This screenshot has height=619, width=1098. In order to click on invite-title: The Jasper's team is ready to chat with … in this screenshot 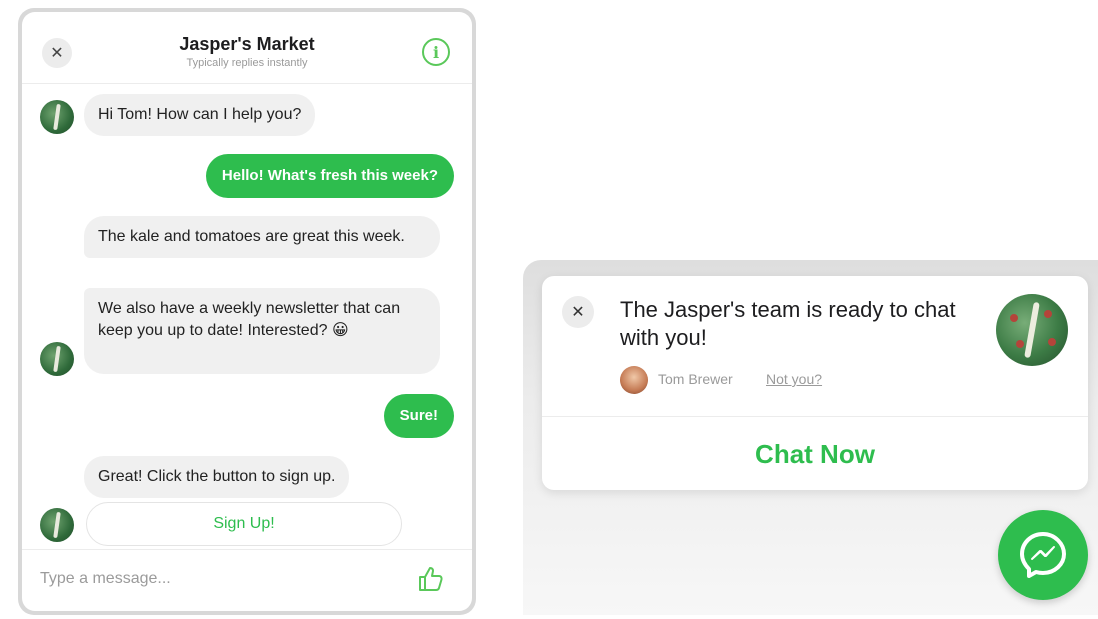, I will do `click(788, 323)`.